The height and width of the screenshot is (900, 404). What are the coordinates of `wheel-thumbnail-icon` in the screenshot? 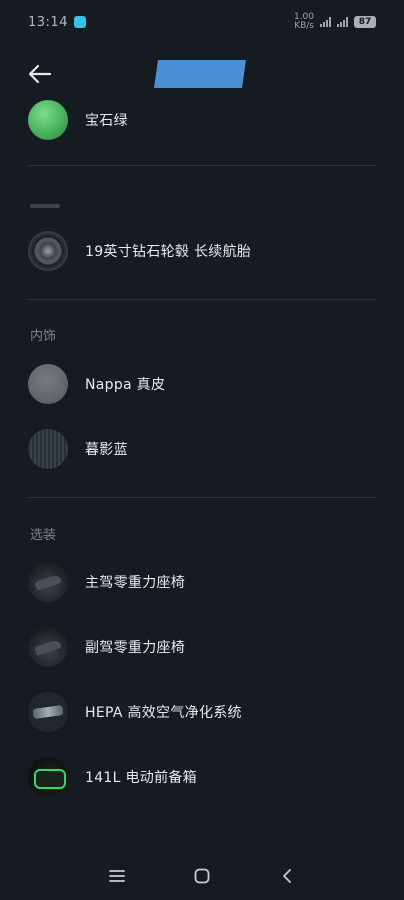 It's located at (48, 251).